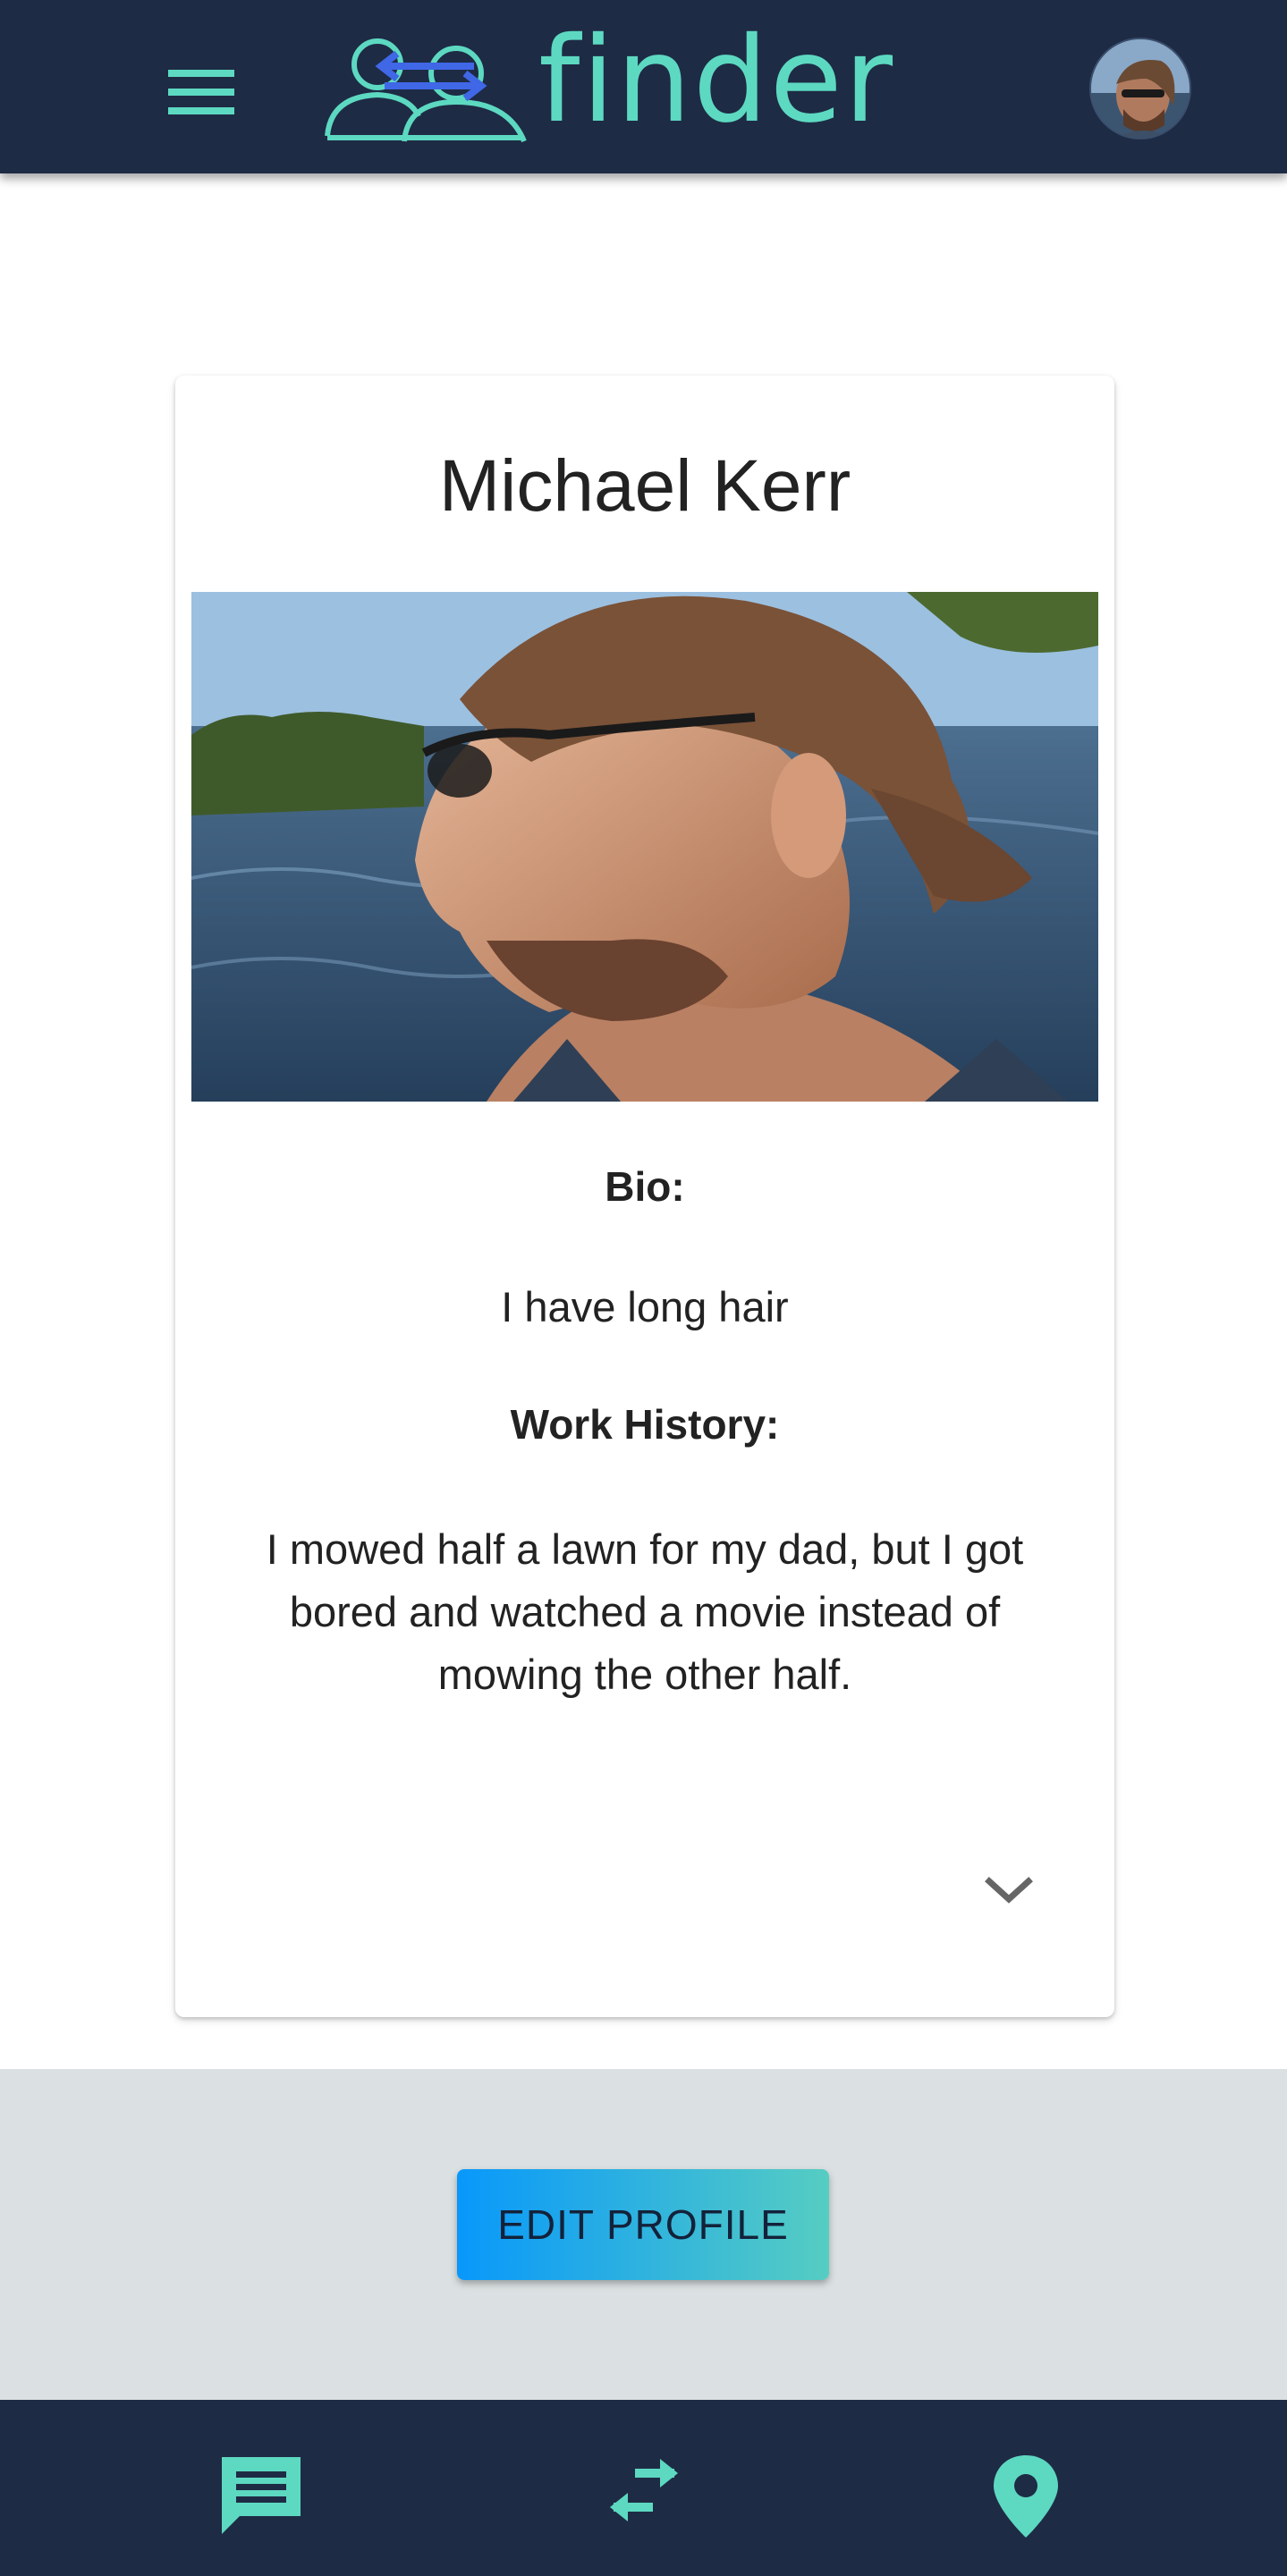  I want to click on bio-label: Bio:, so click(645, 1186).